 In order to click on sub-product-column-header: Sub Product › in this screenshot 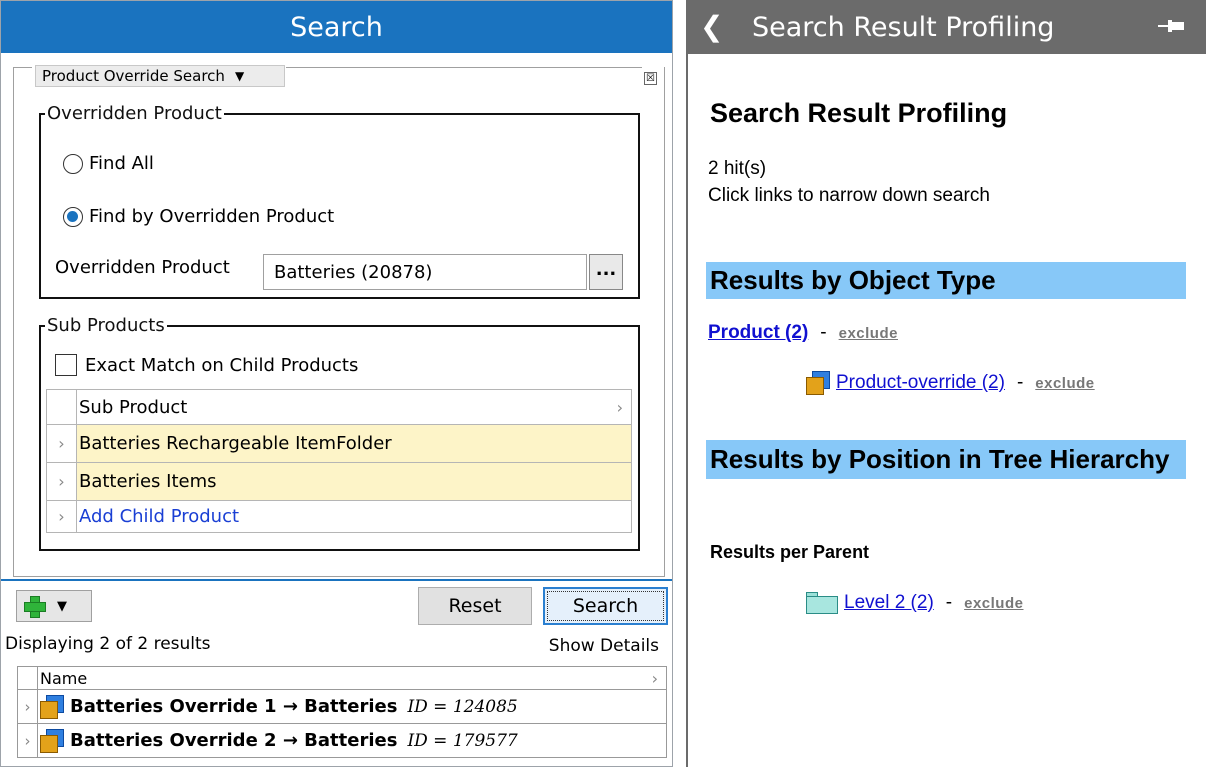, I will do `click(354, 407)`.